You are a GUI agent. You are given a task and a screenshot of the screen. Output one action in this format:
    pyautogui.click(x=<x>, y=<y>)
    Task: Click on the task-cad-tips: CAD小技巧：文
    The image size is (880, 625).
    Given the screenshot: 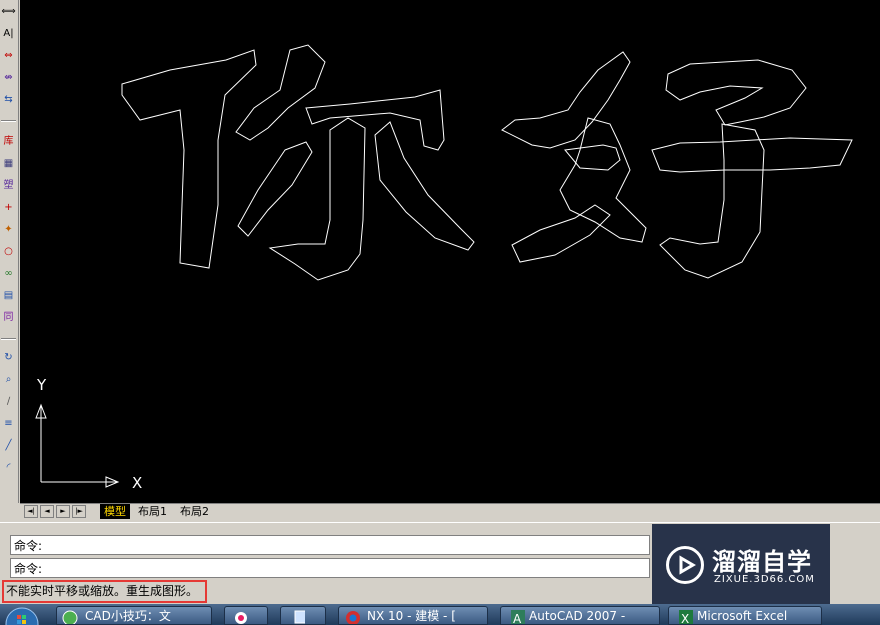 What is the action you would take?
    pyautogui.click(x=134, y=615)
    